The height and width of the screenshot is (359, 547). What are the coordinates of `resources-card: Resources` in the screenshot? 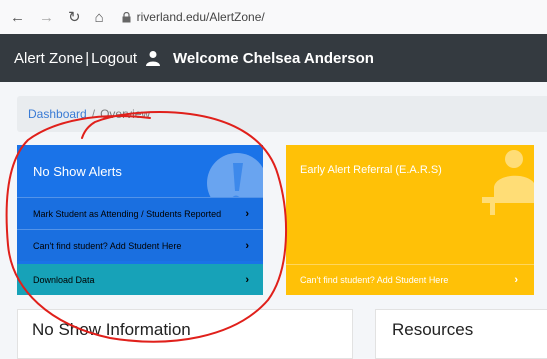 It's located at (461, 334).